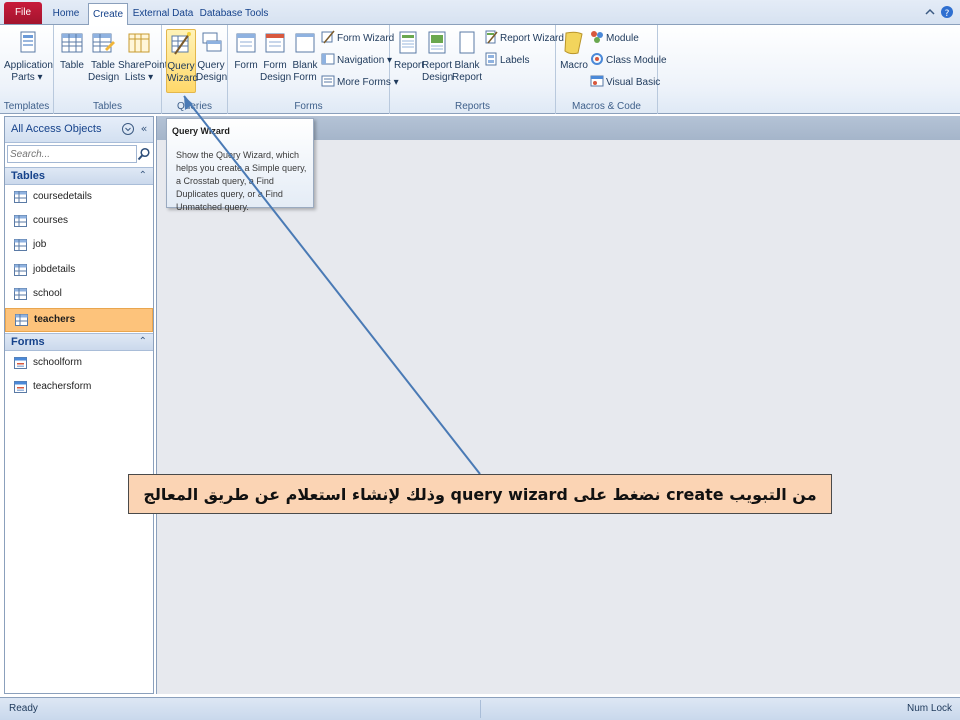  What do you see at coordinates (128, 129) in the screenshot?
I see `nav-pane-menu-icon` at bounding box center [128, 129].